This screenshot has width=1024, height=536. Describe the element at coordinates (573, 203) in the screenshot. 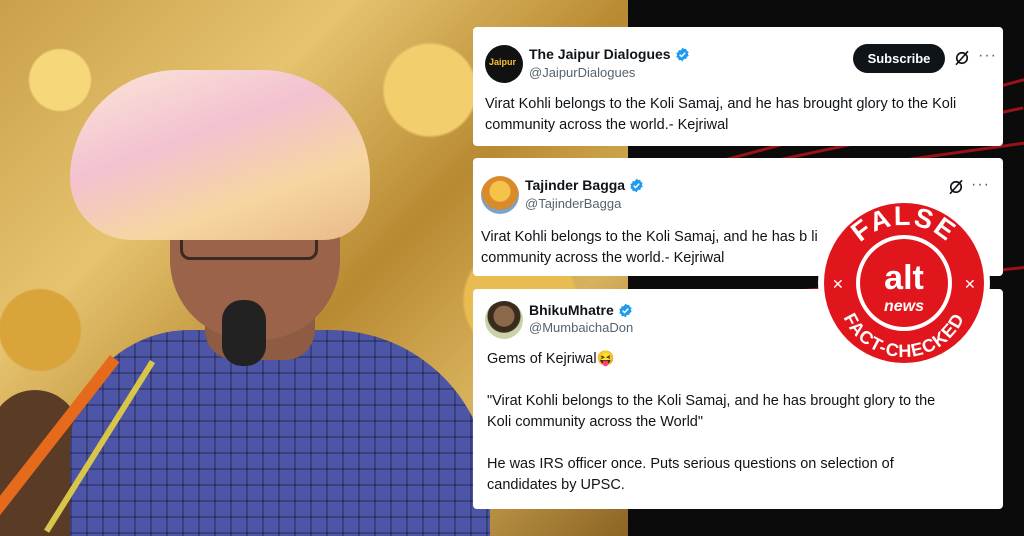

I see `author-handle: @TajinderBagga` at that location.